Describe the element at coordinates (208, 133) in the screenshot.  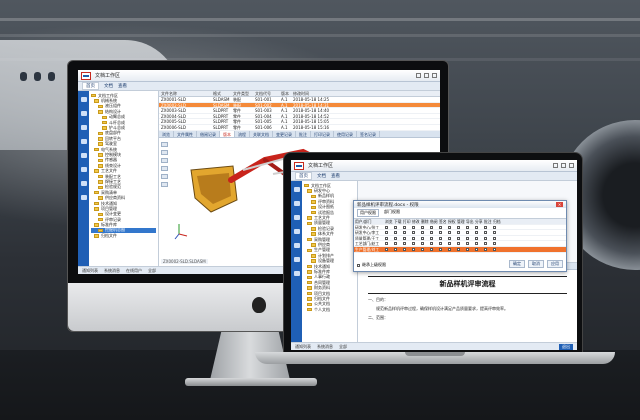
I see `tab-item: 借阅记录` at that location.